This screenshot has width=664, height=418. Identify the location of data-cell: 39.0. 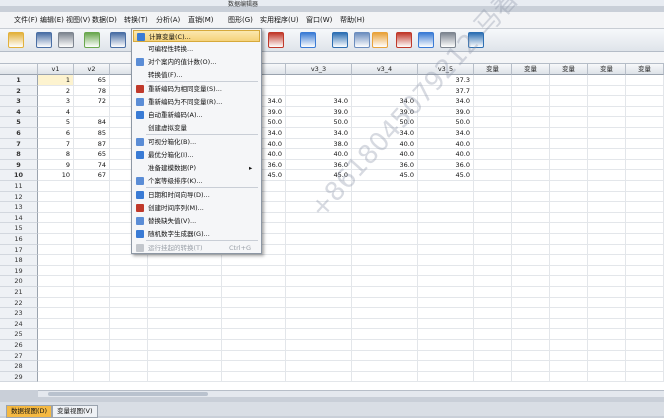
(385, 112).